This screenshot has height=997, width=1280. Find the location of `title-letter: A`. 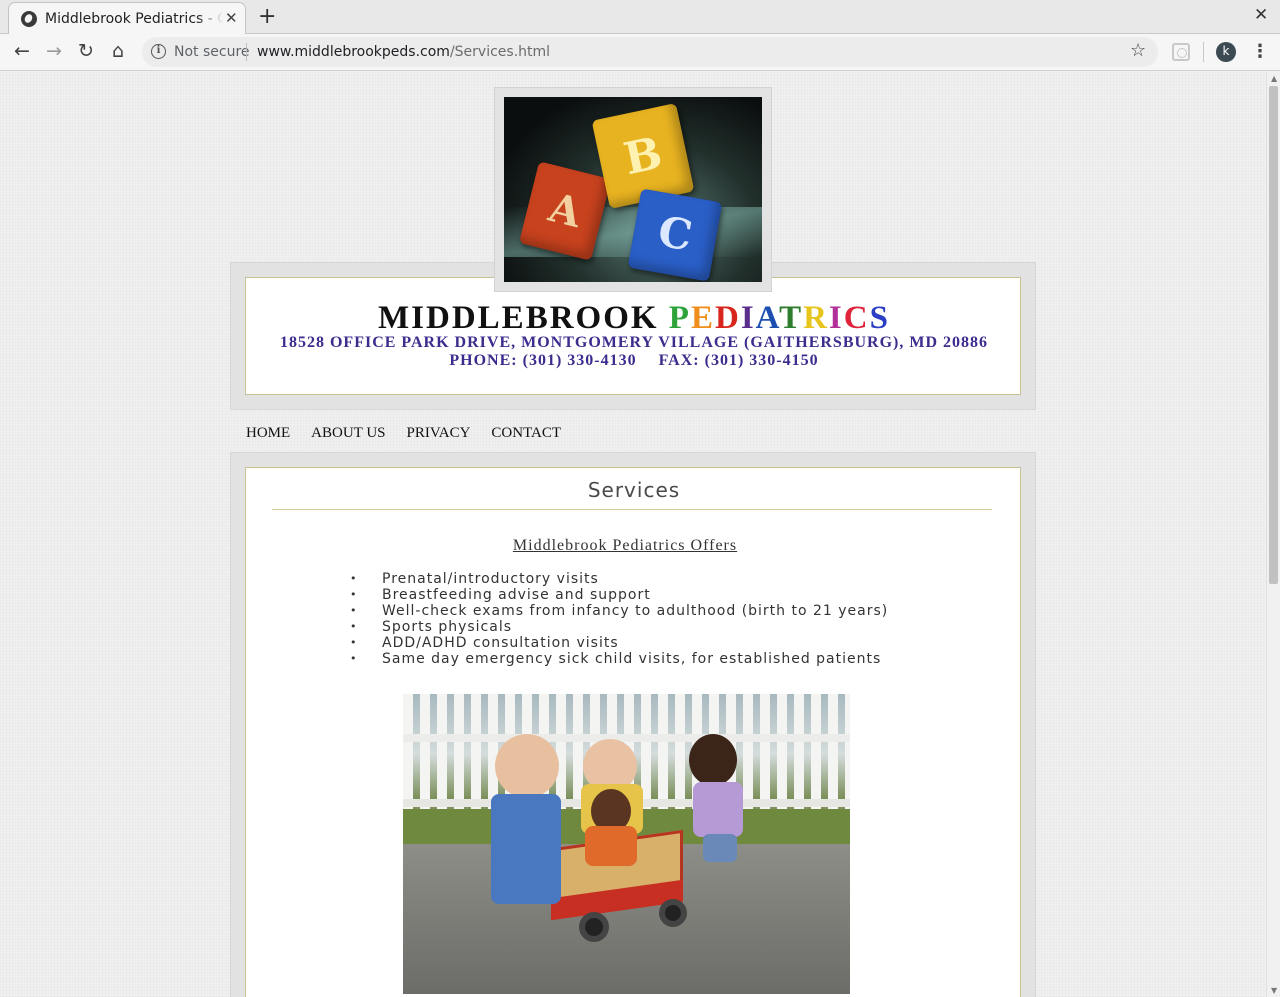

title-letter: A is located at coordinates (767, 318).